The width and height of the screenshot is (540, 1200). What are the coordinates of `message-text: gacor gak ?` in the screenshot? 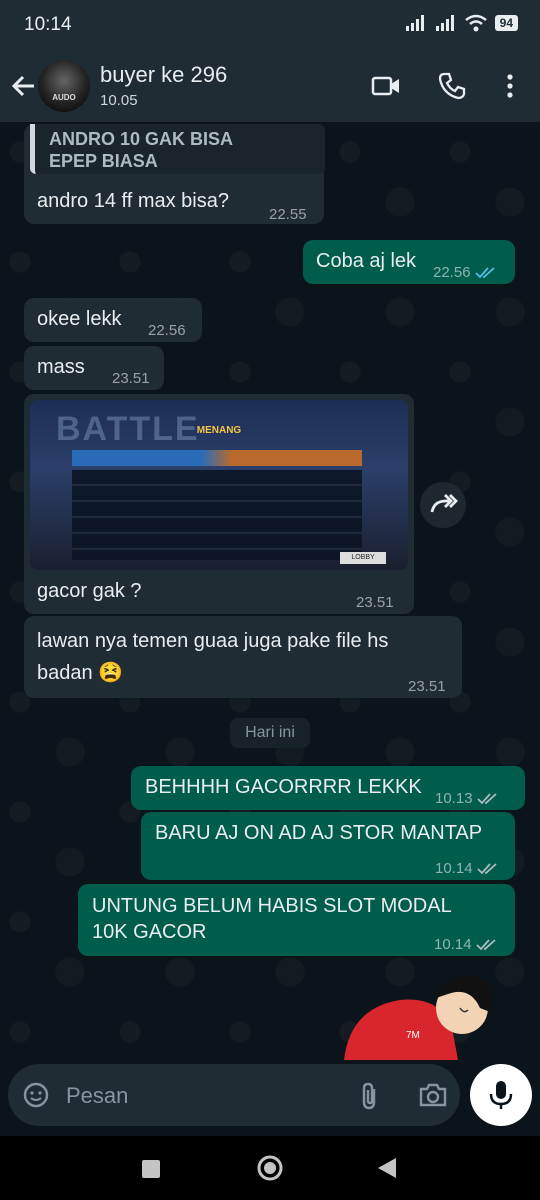 It's located at (89, 591).